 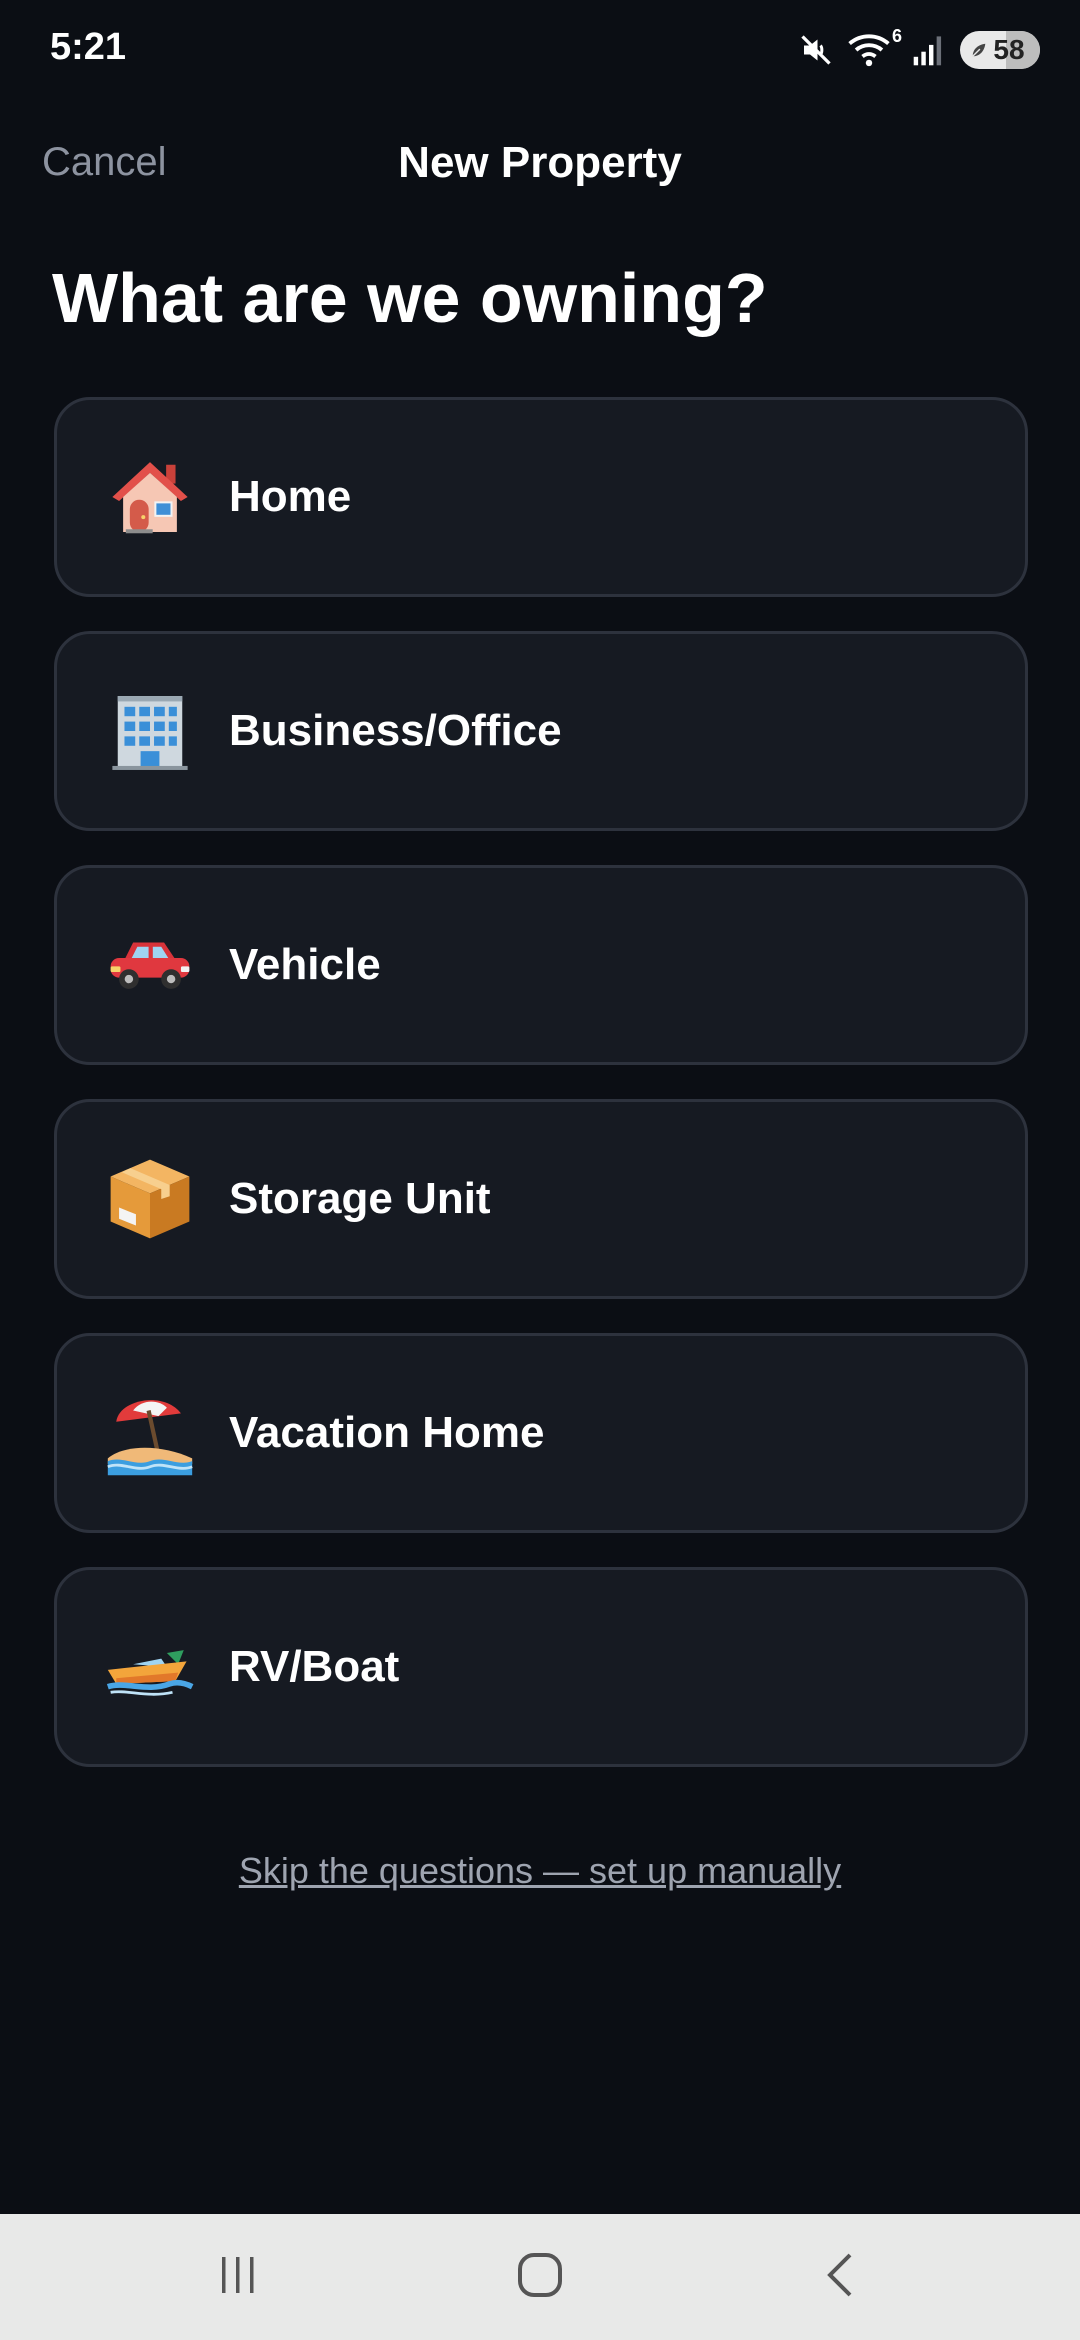 I want to click on power-saving-icon, so click(x=979, y=50).